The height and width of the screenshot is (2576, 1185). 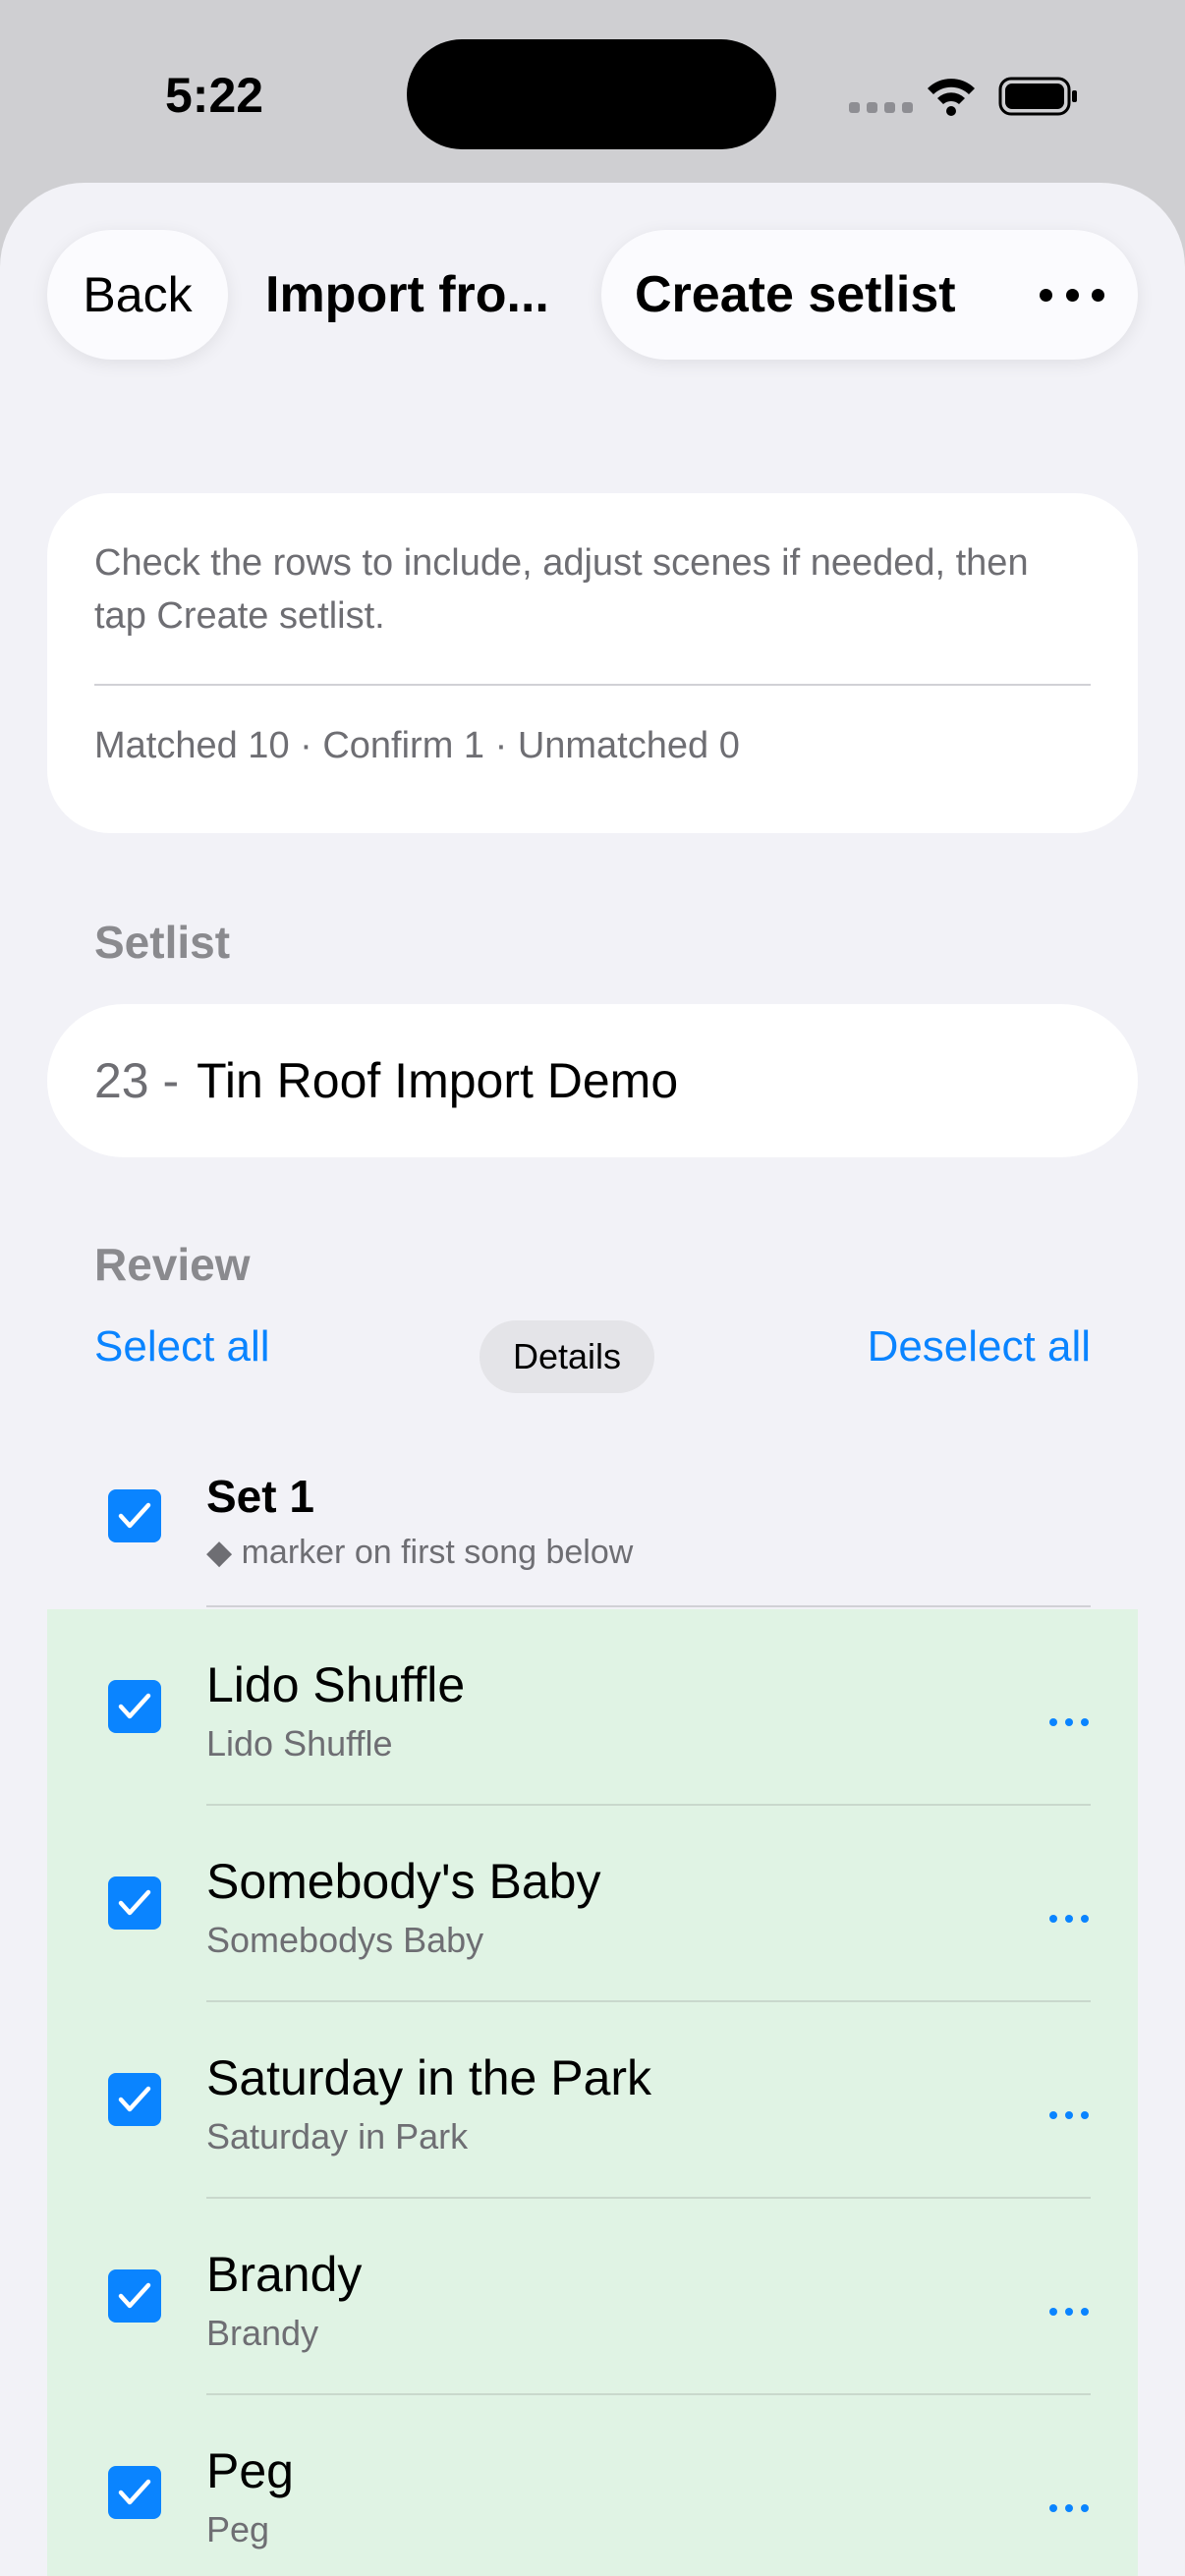 What do you see at coordinates (881, 107) in the screenshot?
I see `cellular-signal-icon` at bounding box center [881, 107].